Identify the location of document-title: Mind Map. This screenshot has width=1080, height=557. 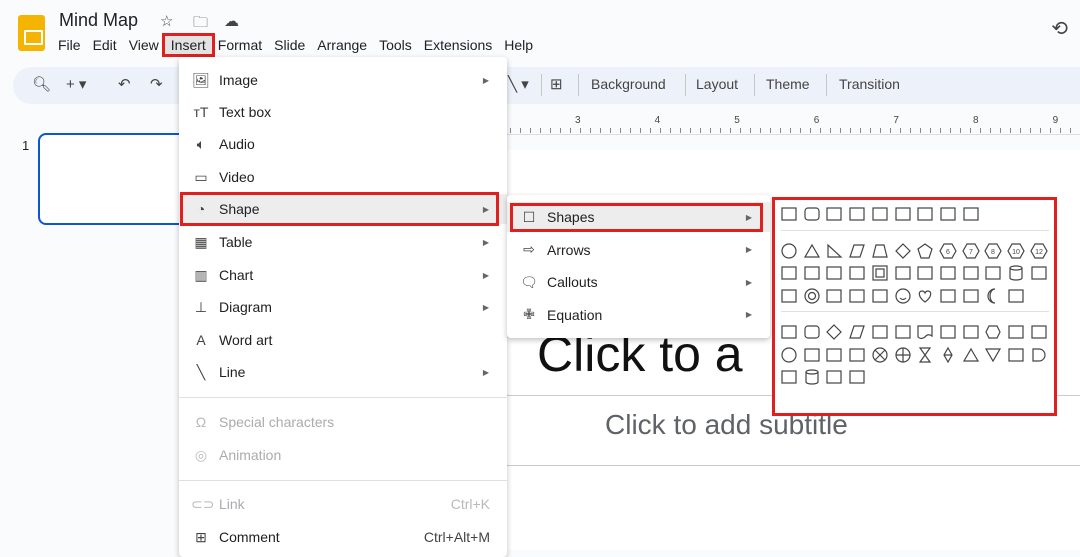
(98, 20).